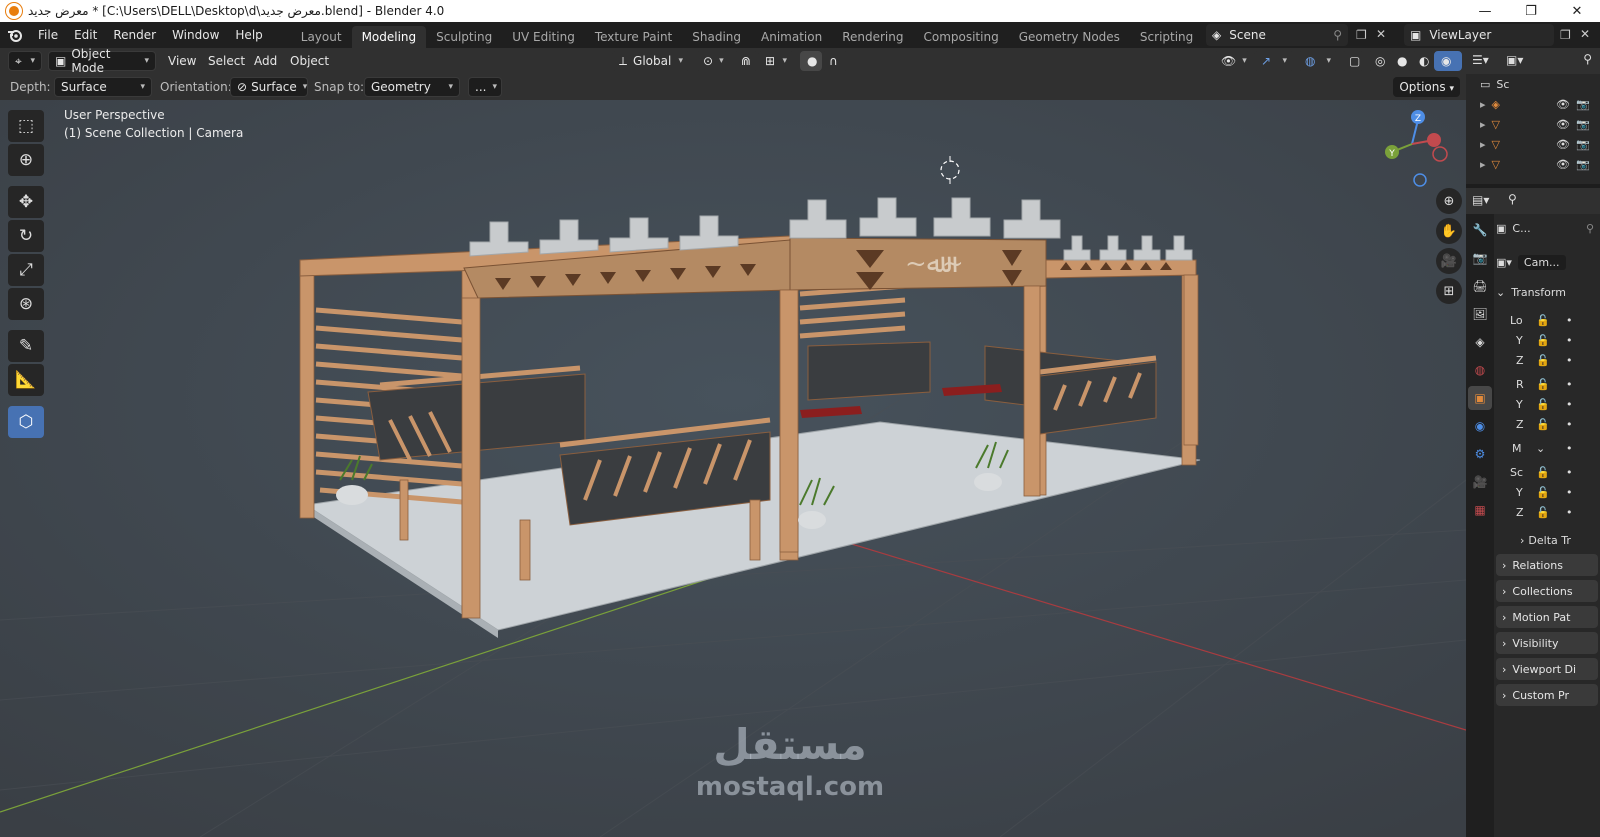 The height and width of the screenshot is (837, 1600). What do you see at coordinates (1480, 426) in the screenshot?
I see `physics-tab-icon: ◉` at bounding box center [1480, 426].